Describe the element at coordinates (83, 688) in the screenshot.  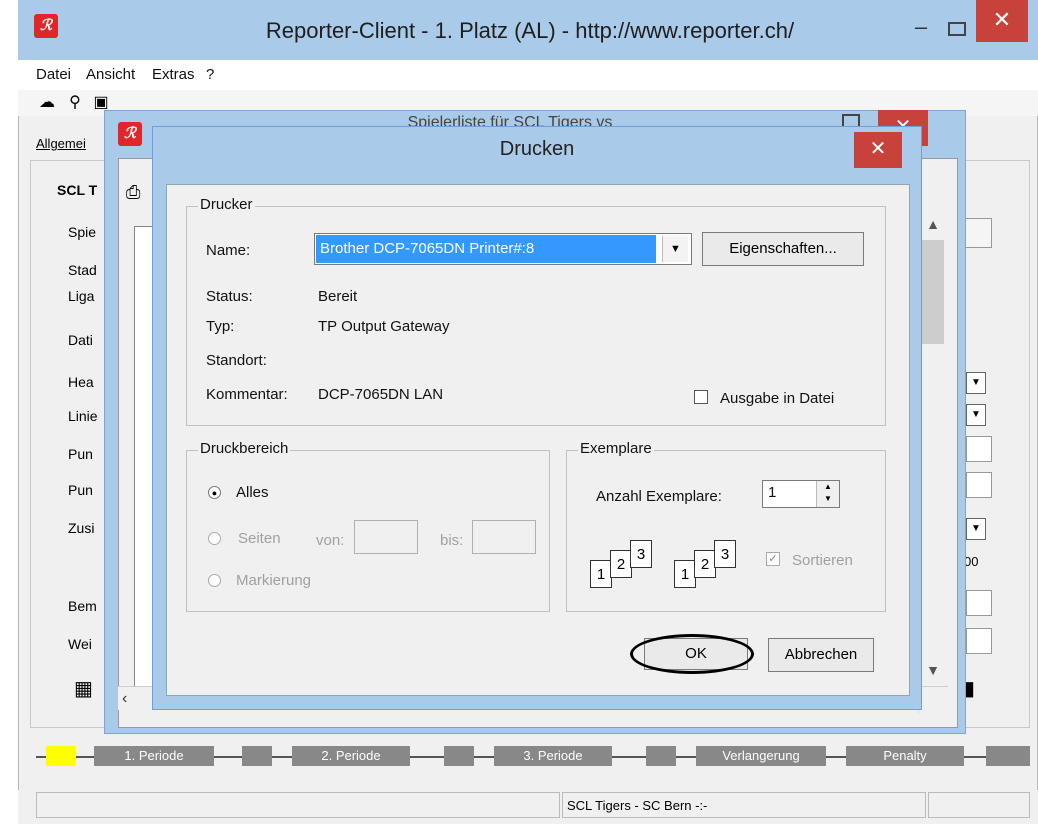
I see `calendar-icon: ▦` at that location.